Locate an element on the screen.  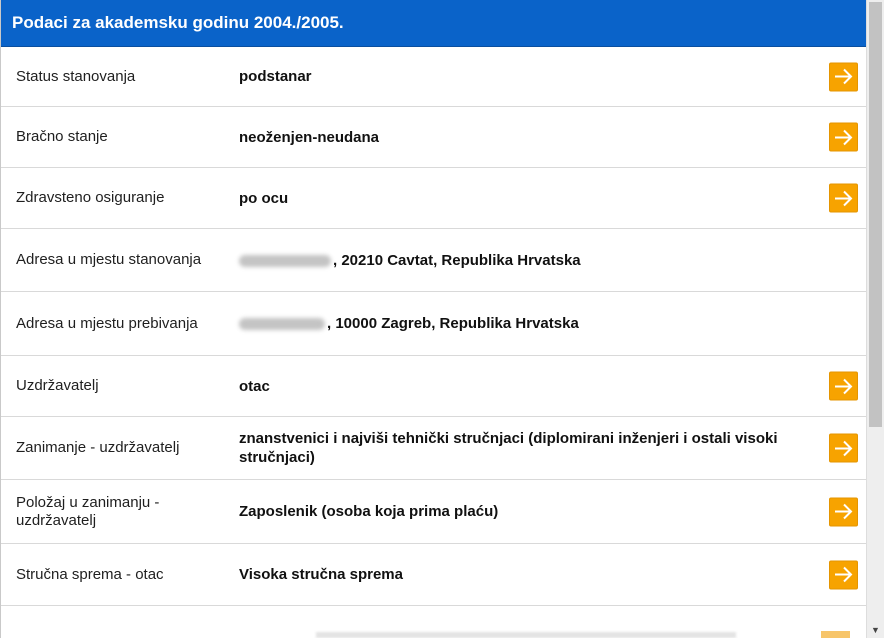
row-label: Zdravsteno osiguranje is located at coordinates (90, 197).